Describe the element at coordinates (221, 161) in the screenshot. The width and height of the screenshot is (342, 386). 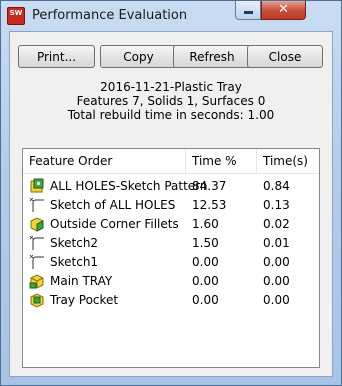
I see `column-header-time-percent: Time %` at that location.